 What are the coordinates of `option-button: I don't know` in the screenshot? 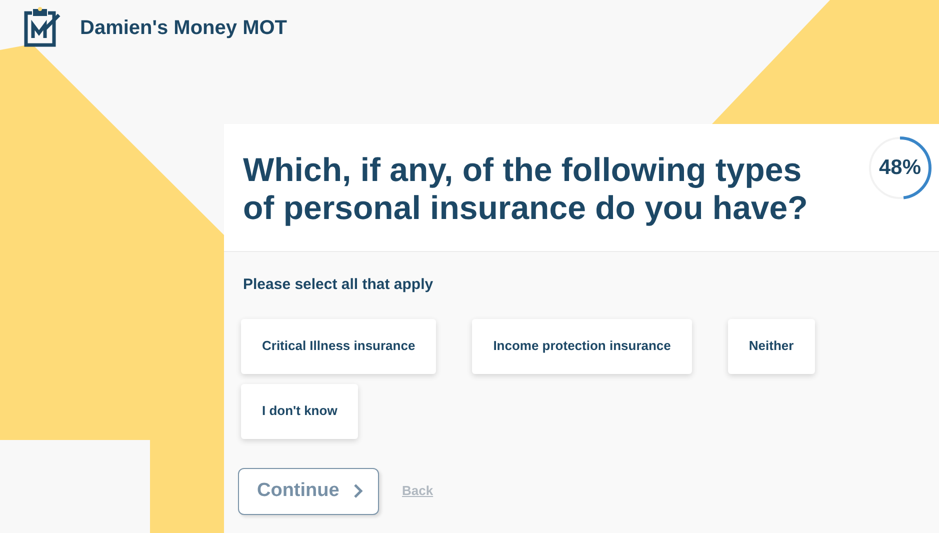 It's located at (299, 411).